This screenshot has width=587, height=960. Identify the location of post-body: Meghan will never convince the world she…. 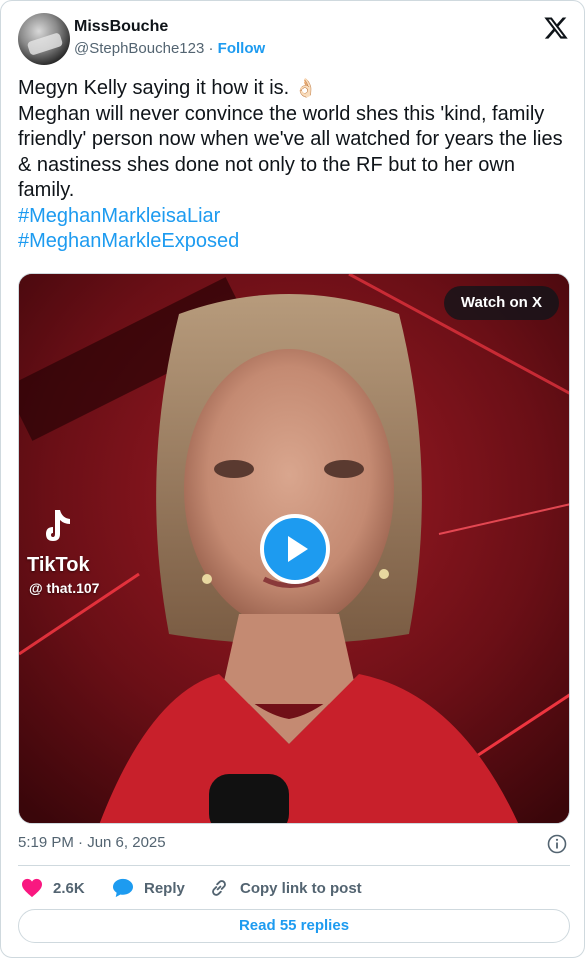
(290, 152).